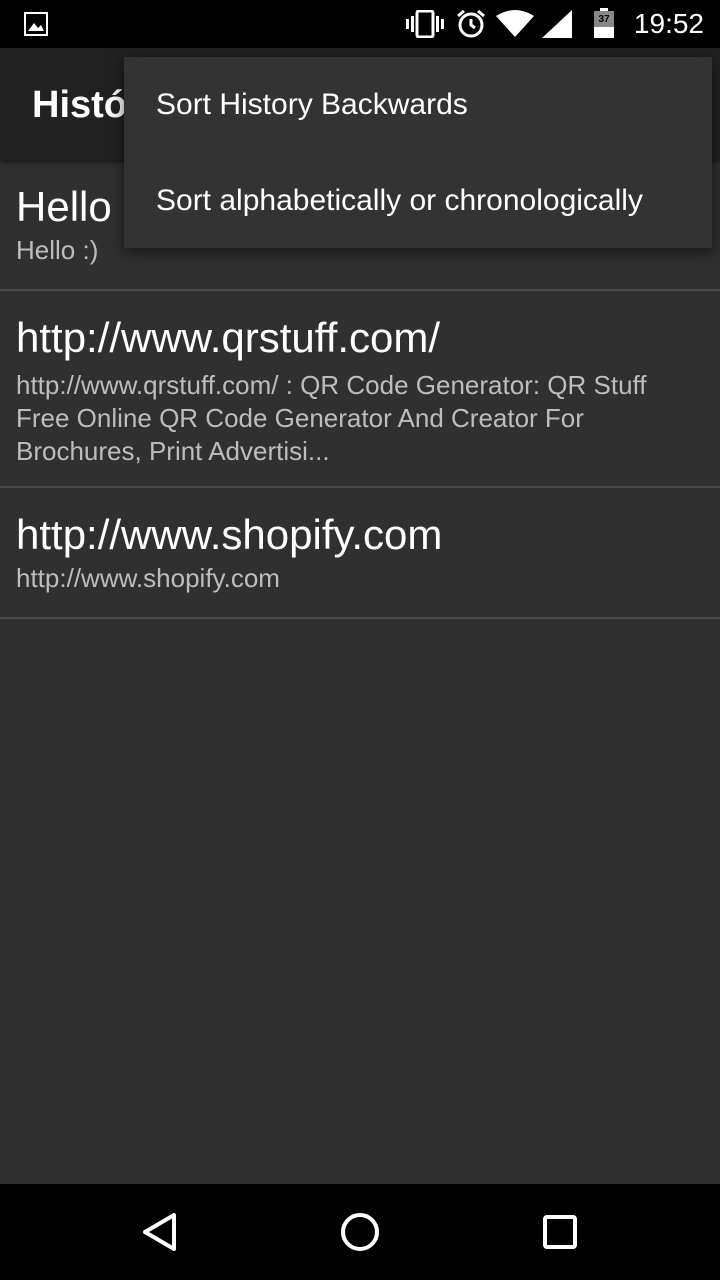  What do you see at coordinates (604, 19) in the screenshot?
I see `battery-level: 37` at bounding box center [604, 19].